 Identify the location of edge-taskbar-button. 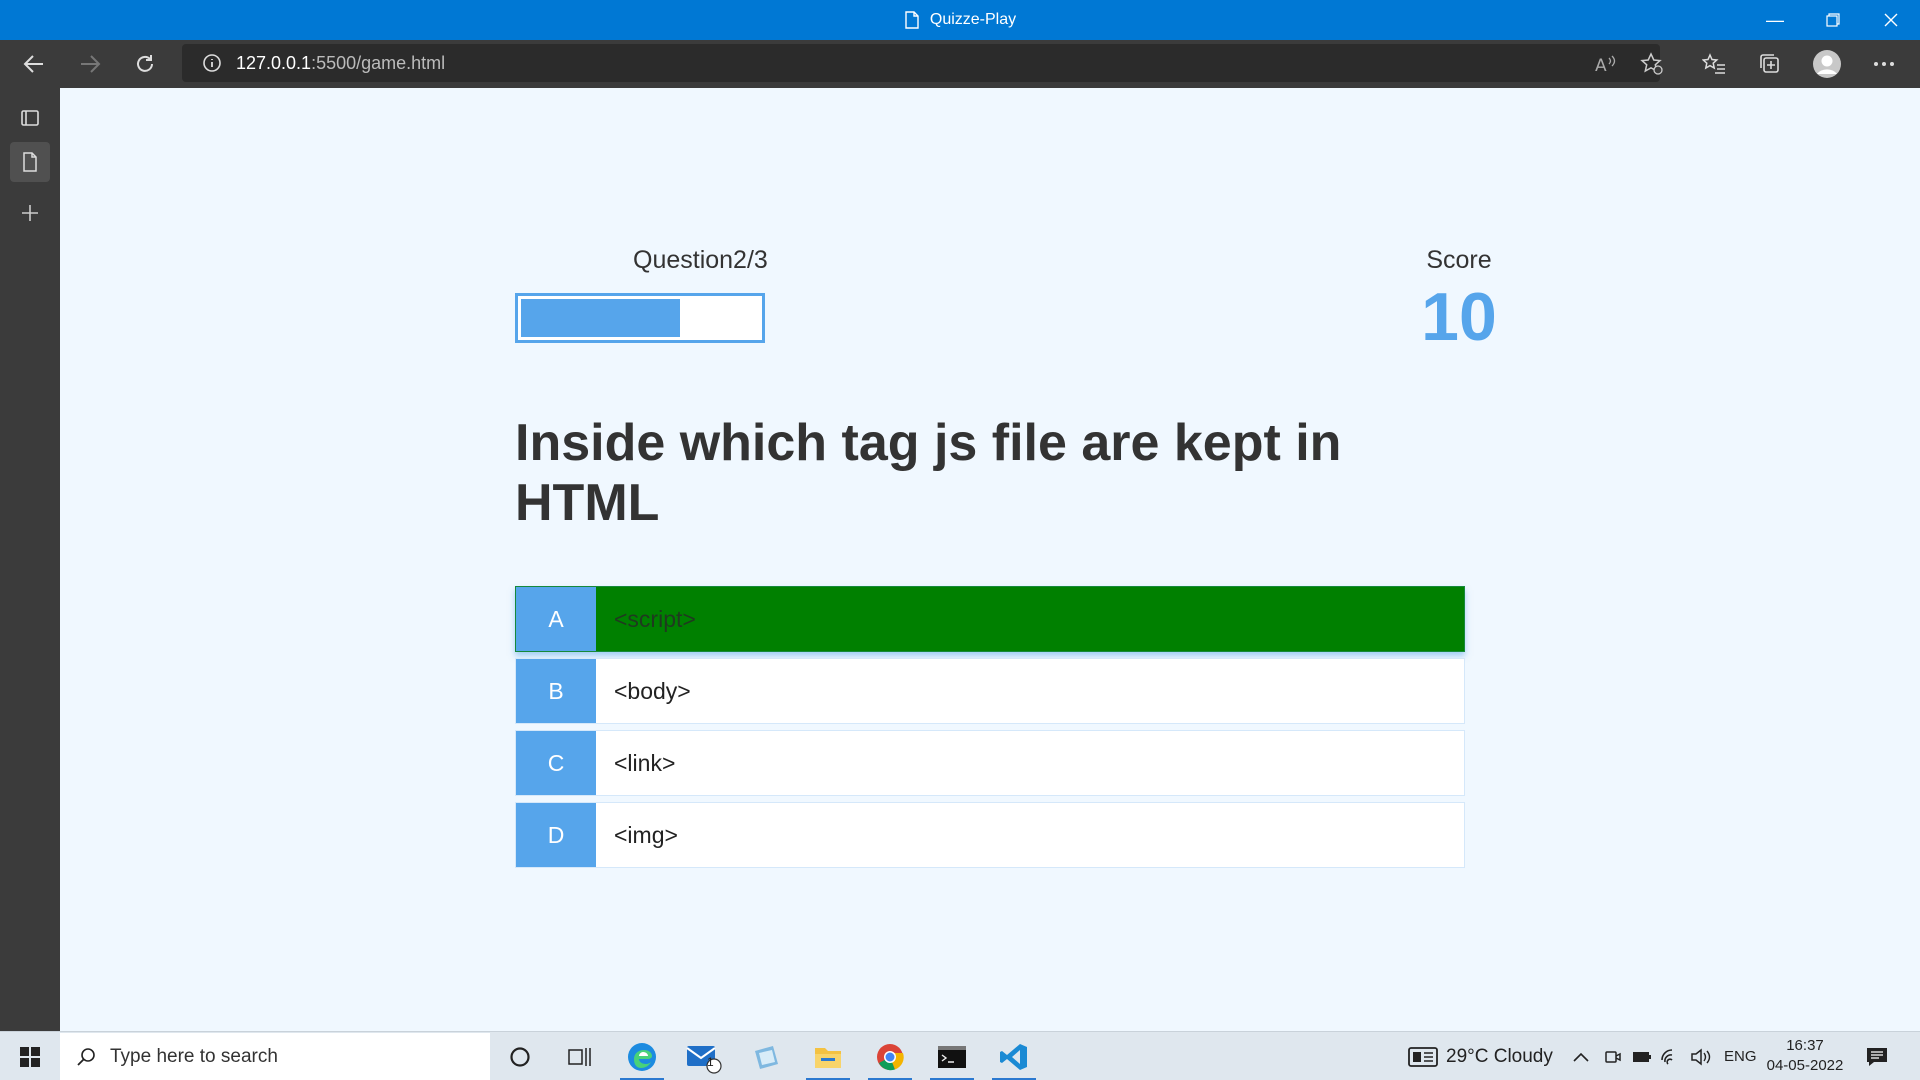
(642, 1056).